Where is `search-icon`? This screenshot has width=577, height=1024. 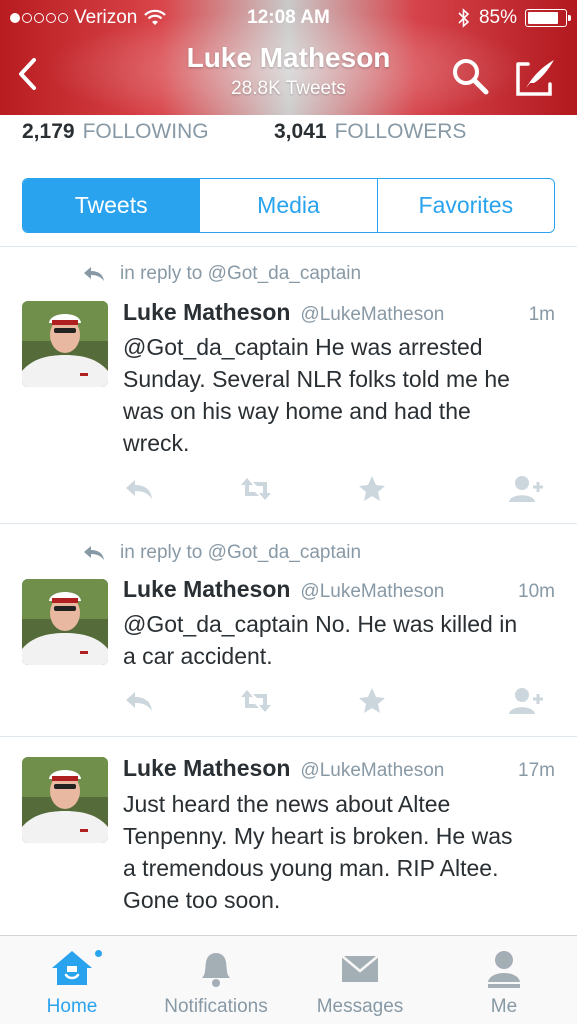 search-icon is located at coordinates (471, 77).